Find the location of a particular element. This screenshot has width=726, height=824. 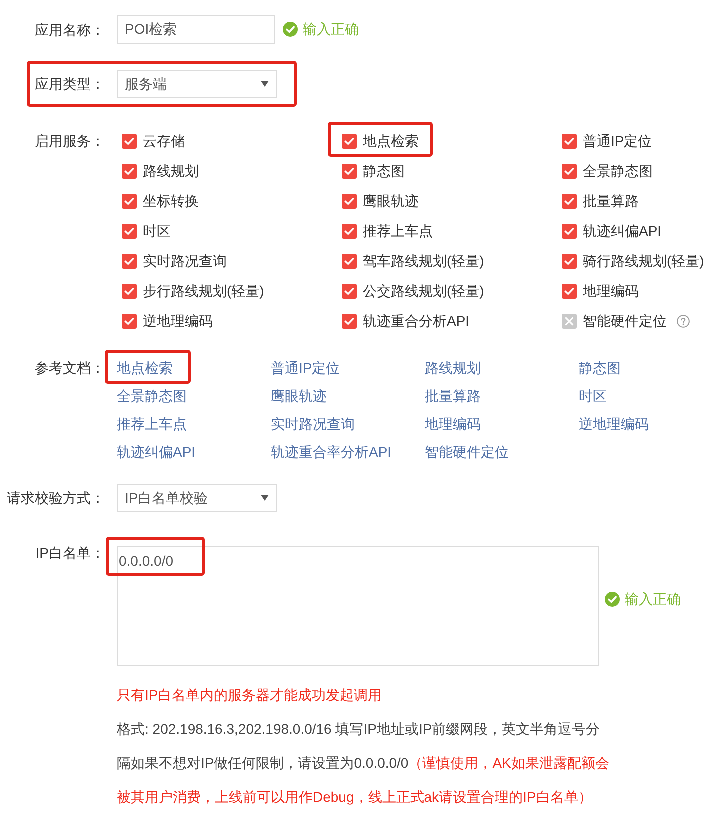

service-label: 实时路况查询 is located at coordinates (185, 261).